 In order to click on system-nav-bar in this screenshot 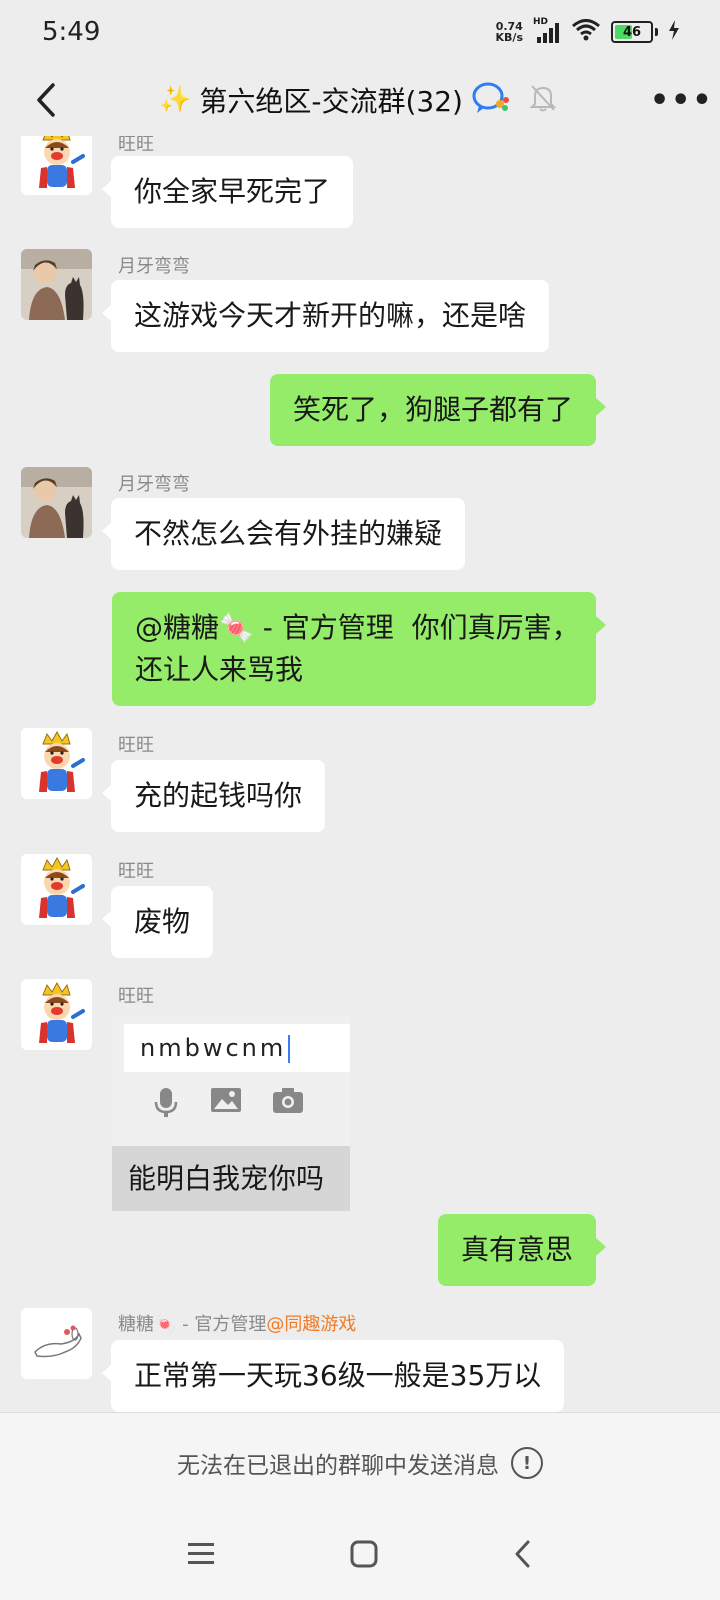, I will do `click(360, 1556)`.